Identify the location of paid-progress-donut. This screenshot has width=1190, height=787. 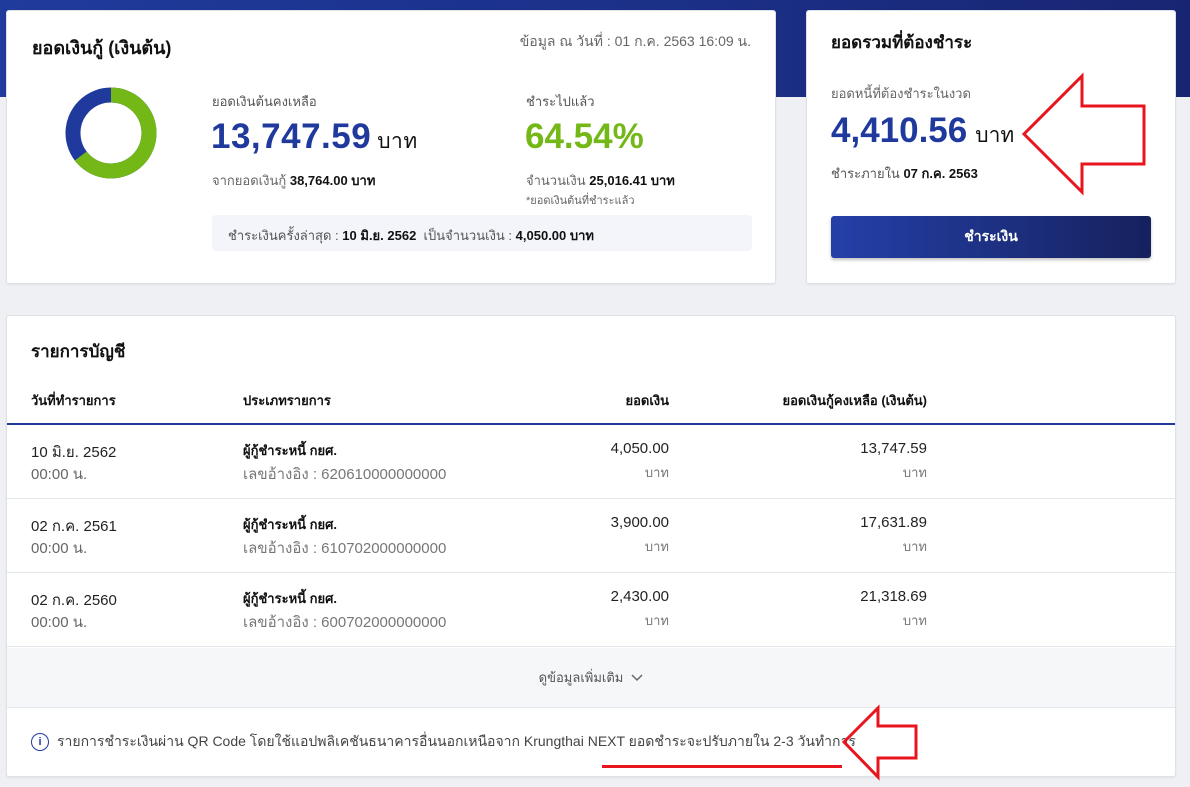
(111, 133).